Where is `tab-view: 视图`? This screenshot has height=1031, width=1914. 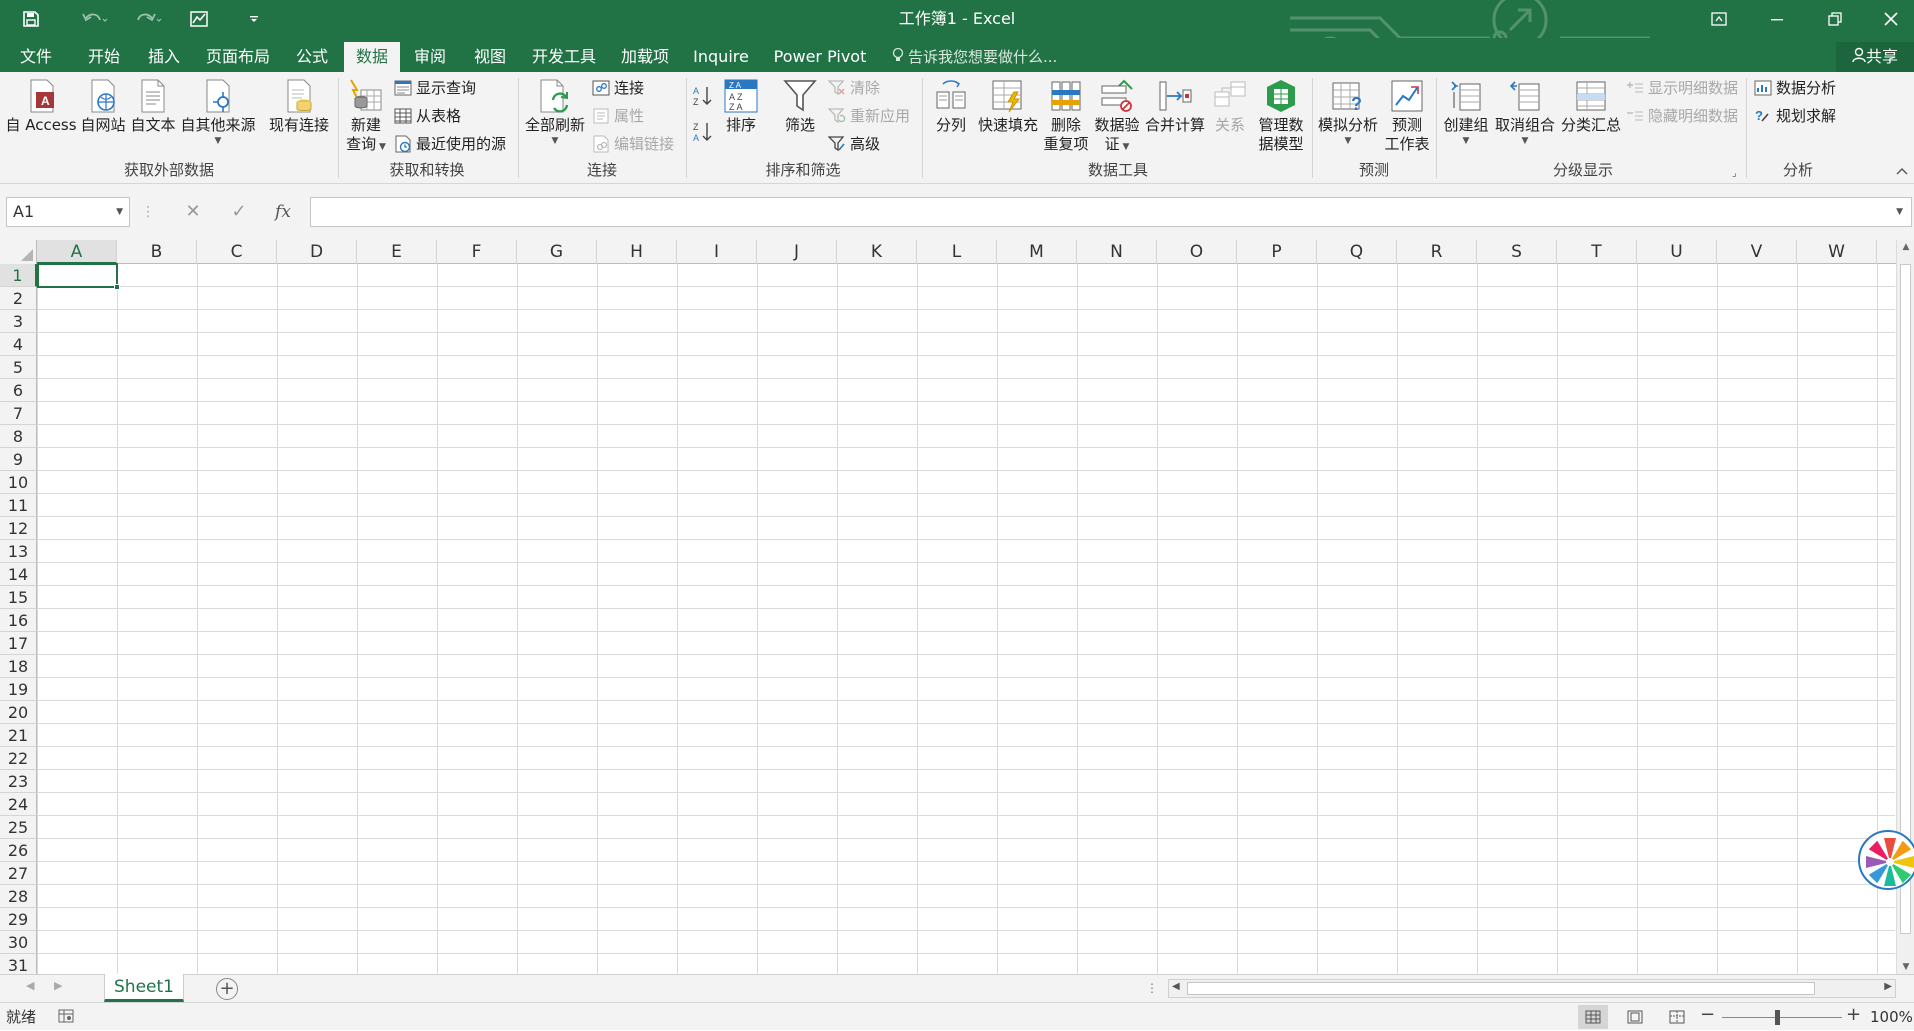 tab-view: 视图 is located at coordinates (490, 57).